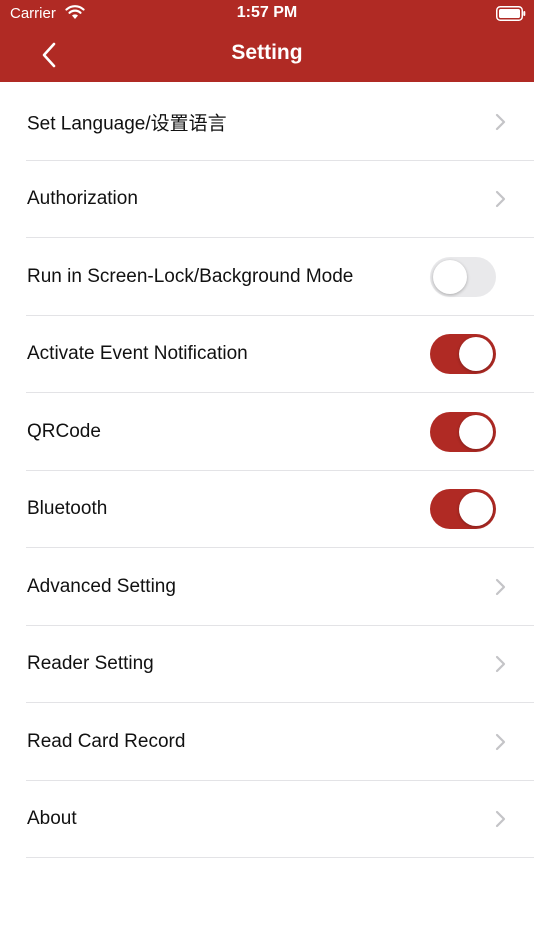 The height and width of the screenshot is (950, 534). I want to click on settings-row-background-mode: Run in Screen-Lock/Background Mode, so click(267, 277).